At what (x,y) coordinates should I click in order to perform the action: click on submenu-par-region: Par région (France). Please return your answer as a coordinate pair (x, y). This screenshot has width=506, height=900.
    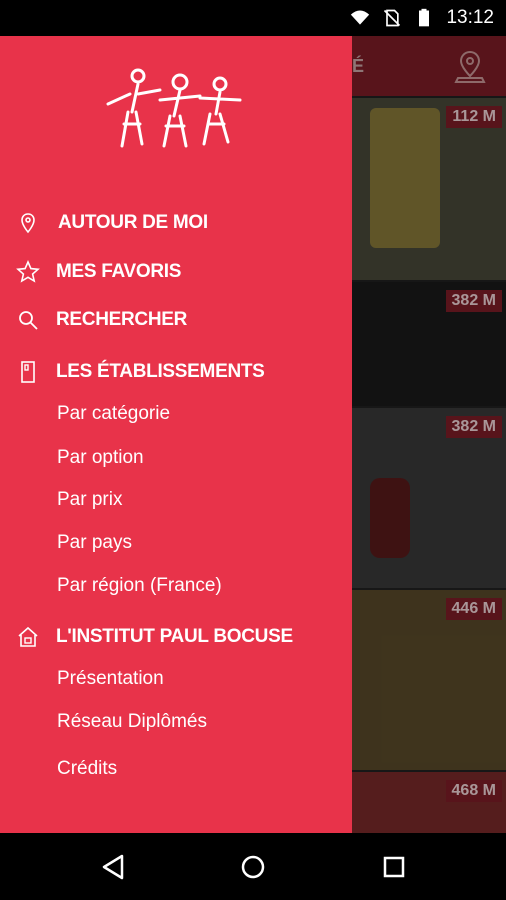
    Looking at the image, I should click on (139, 586).